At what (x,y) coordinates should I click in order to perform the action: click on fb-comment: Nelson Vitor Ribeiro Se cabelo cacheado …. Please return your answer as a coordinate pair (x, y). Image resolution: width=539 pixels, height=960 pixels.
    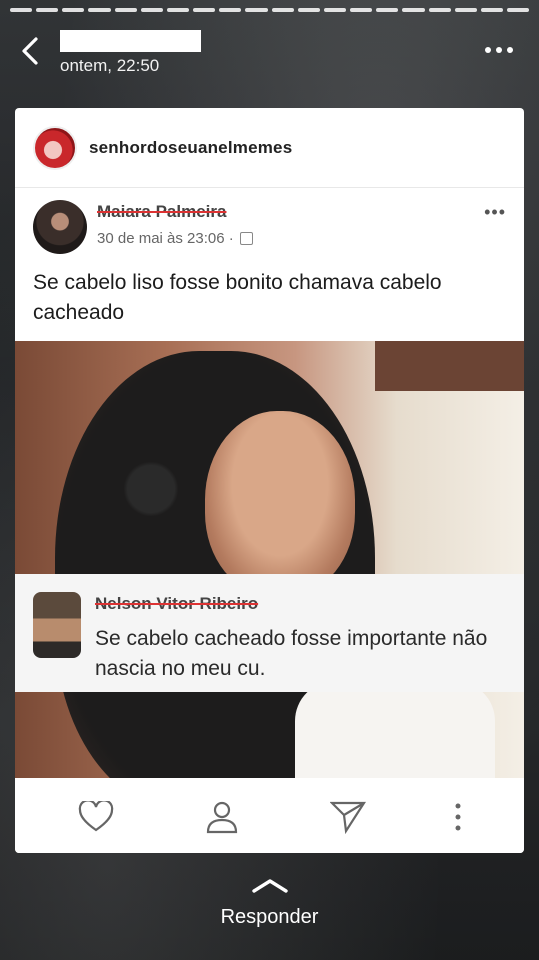
    Looking at the image, I should click on (269, 633).